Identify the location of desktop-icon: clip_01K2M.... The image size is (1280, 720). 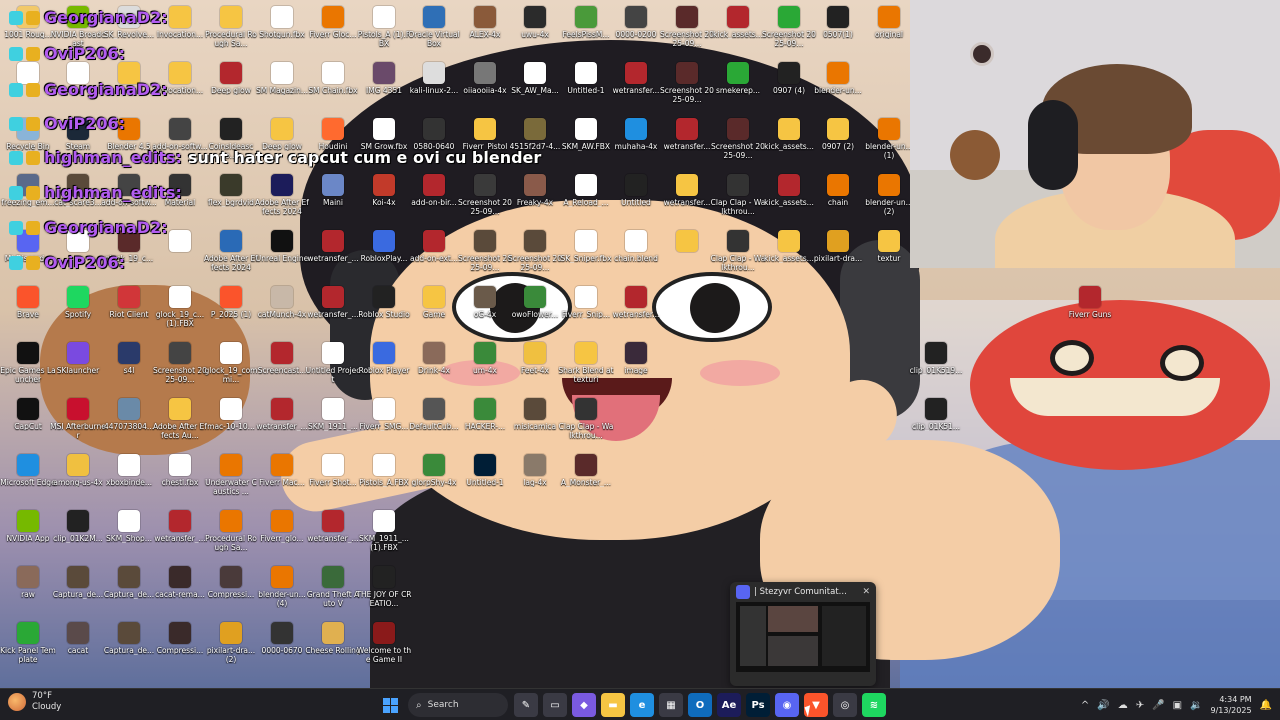
(78, 532).